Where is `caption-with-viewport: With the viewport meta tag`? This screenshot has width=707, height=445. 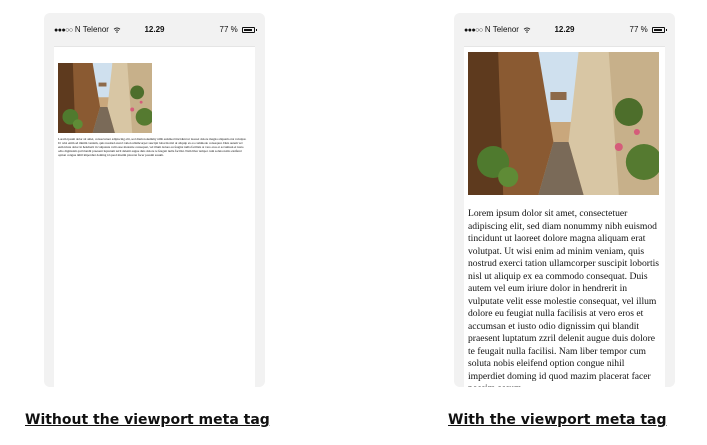 caption-with-viewport: With the viewport meta tag is located at coordinates (557, 420).